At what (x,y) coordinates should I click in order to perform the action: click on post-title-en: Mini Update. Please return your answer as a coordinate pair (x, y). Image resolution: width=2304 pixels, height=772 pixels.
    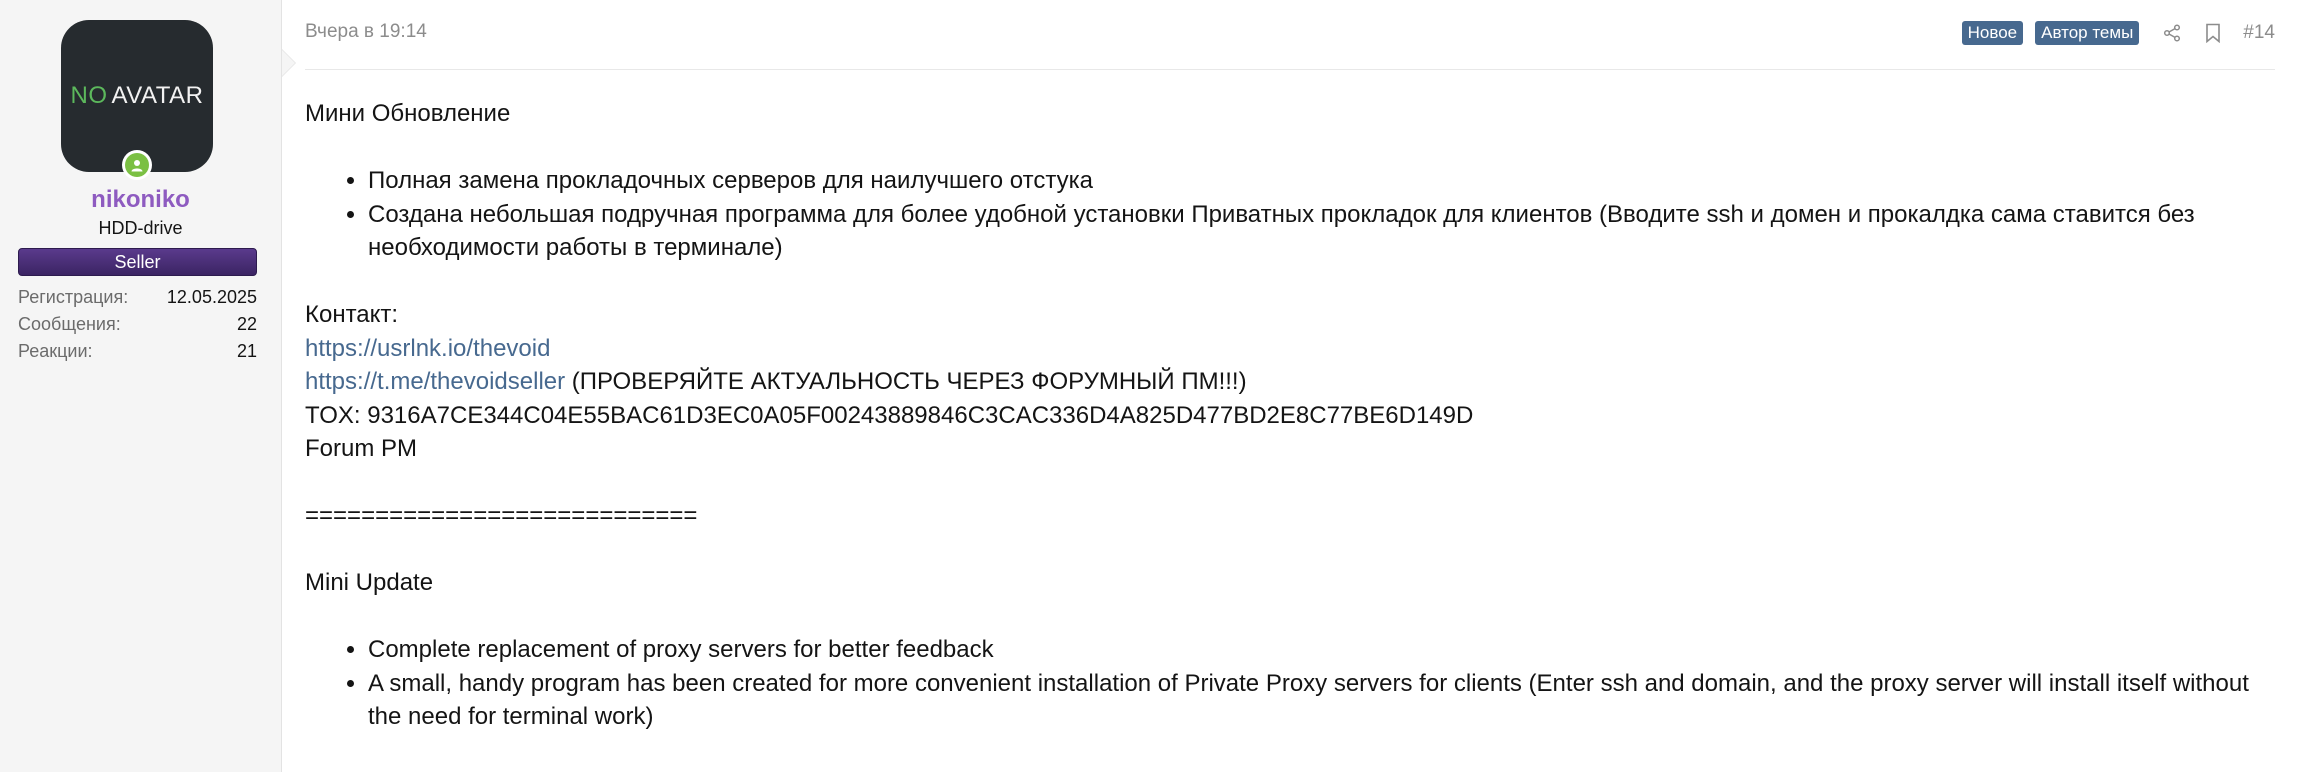
    Looking at the image, I should click on (369, 582).